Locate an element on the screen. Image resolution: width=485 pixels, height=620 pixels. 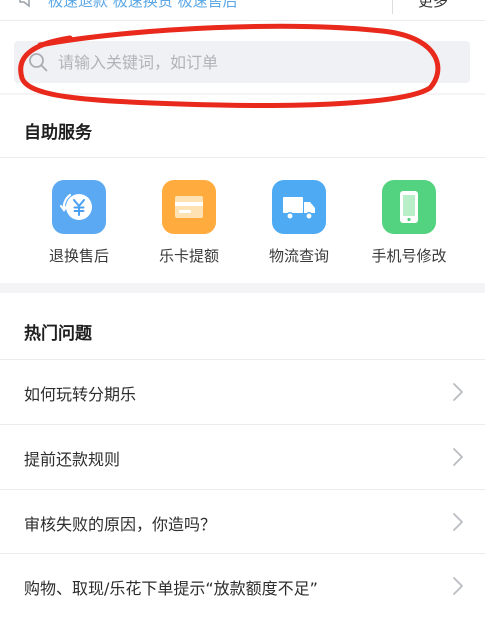
card-icon is located at coordinates (189, 207).